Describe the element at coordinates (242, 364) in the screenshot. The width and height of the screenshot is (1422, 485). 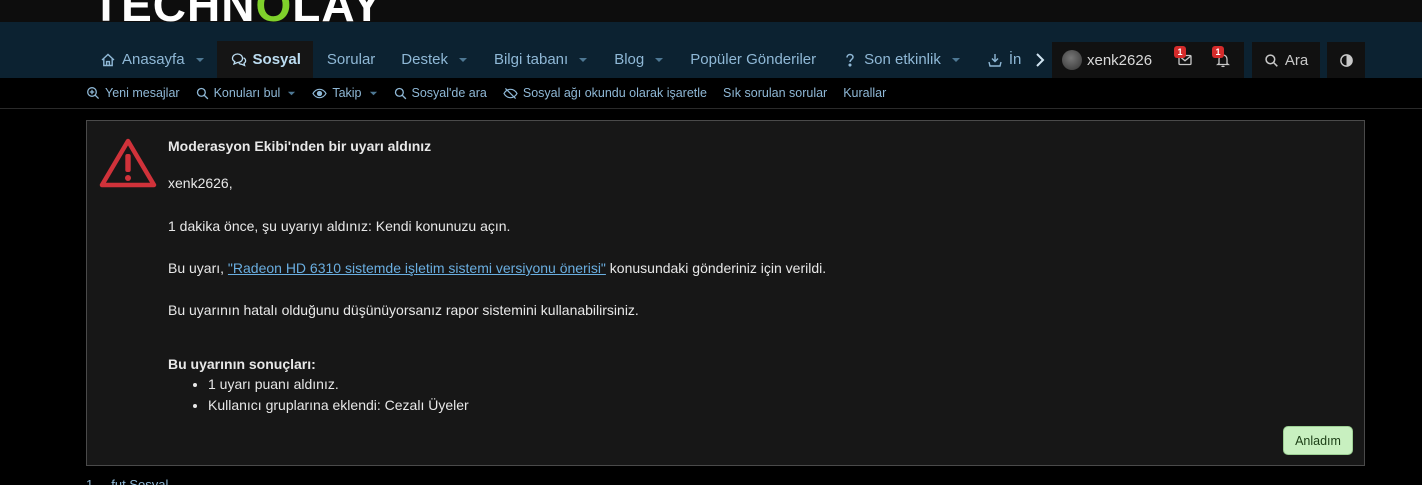
I see `consequences-title: Bu uyarının sonuçları:` at that location.